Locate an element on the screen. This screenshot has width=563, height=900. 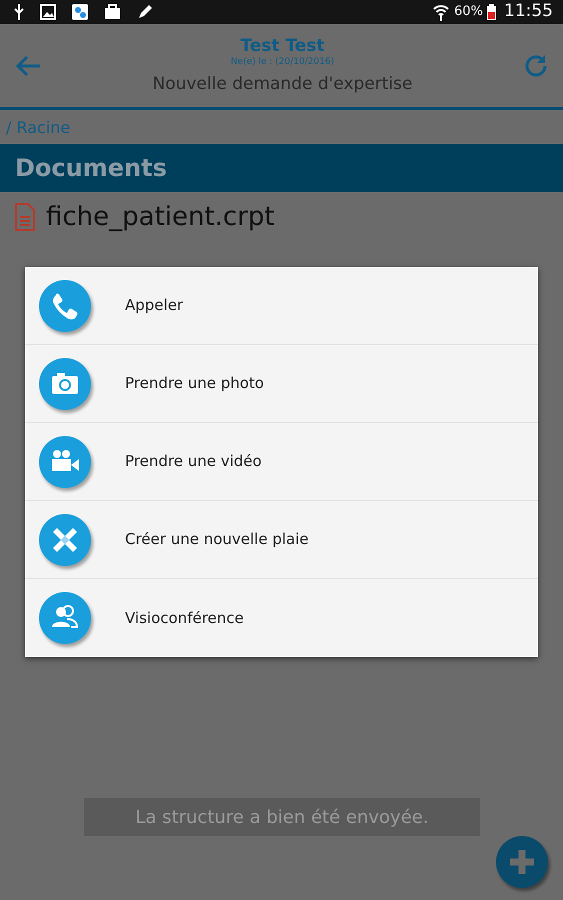
menu-item: Prendre une vidéo is located at coordinates (281, 462).